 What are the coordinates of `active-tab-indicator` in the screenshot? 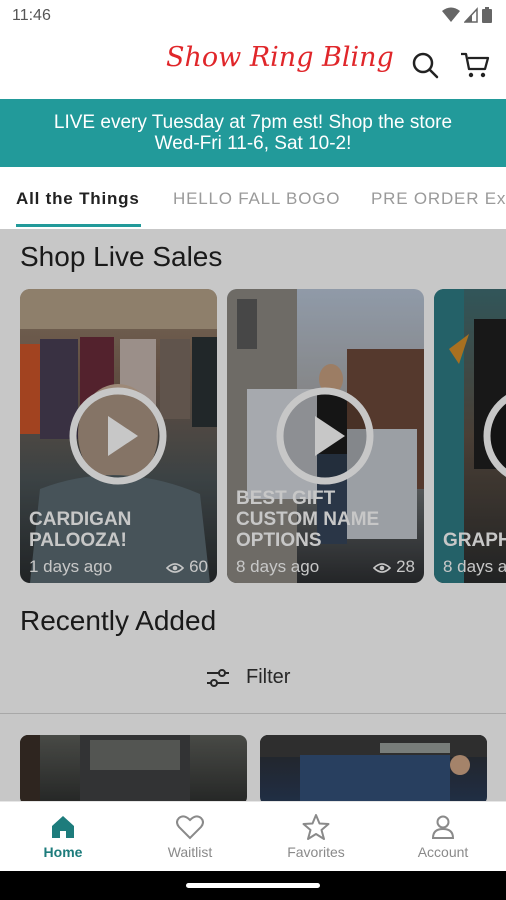 It's located at (78, 225).